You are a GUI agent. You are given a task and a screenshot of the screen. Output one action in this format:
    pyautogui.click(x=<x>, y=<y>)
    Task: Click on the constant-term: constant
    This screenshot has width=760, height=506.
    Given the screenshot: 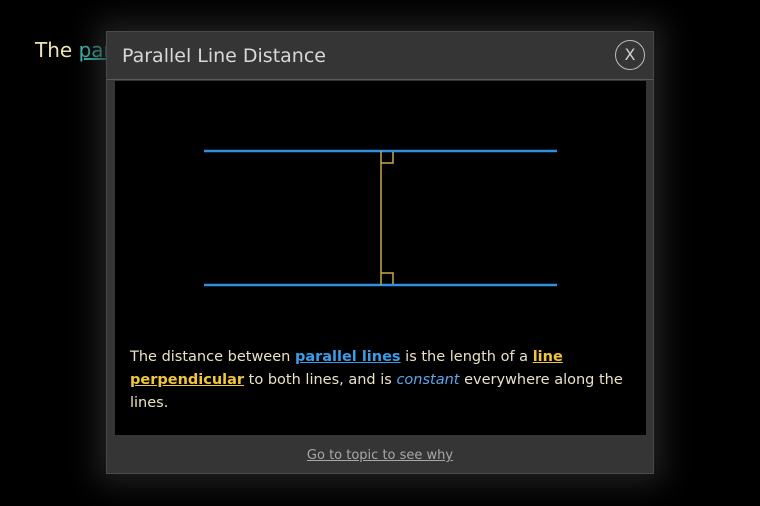 What is the action you would take?
    pyautogui.click(x=428, y=380)
    